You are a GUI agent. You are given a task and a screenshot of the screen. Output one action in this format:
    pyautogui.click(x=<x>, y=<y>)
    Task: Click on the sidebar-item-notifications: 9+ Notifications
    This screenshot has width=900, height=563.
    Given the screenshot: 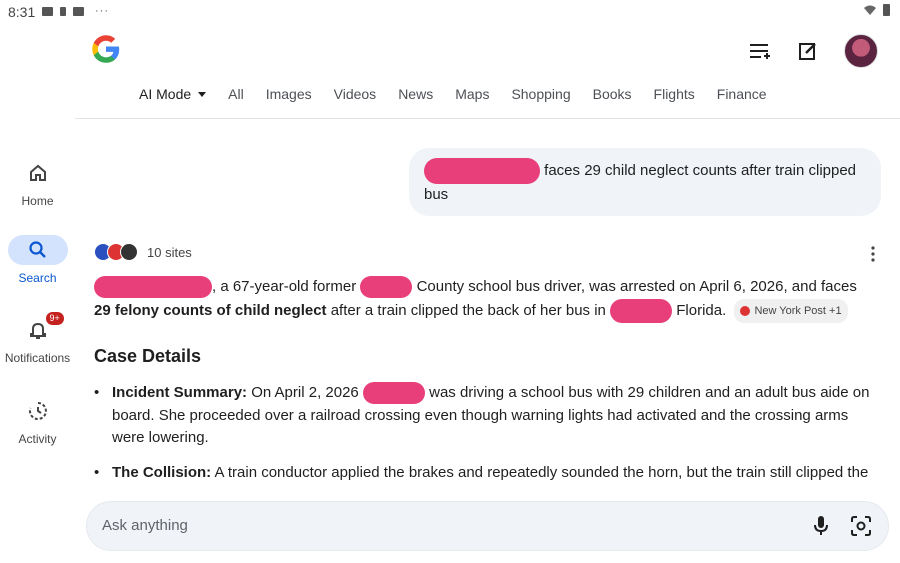 What is the action you would take?
    pyautogui.click(x=37, y=338)
    